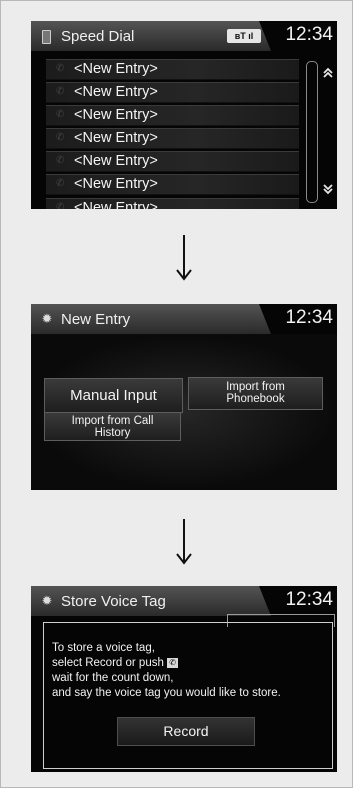 This screenshot has height=788, width=353. What do you see at coordinates (328, 73) in the screenshot?
I see `scroll-up-icon` at bounding box center [328, 73].